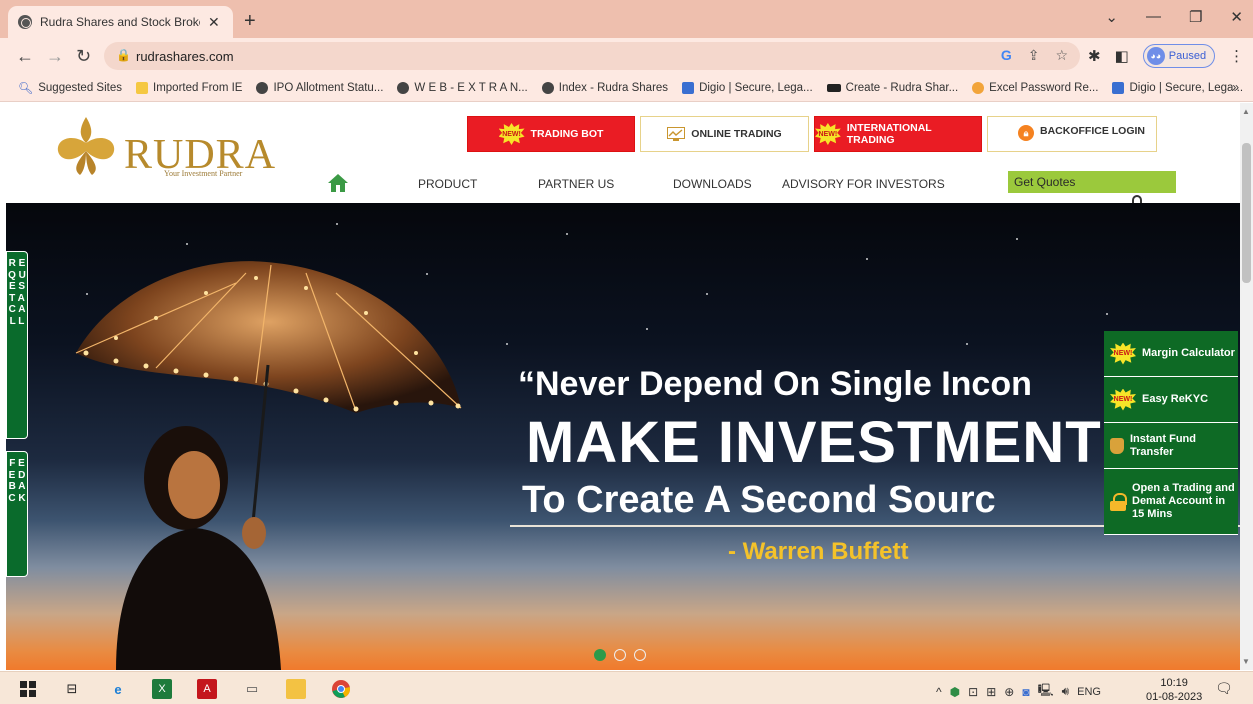  Describe the element at coordinates (72, 689) in the screenshot. I see `task-view-icon: ⊟` at that location.